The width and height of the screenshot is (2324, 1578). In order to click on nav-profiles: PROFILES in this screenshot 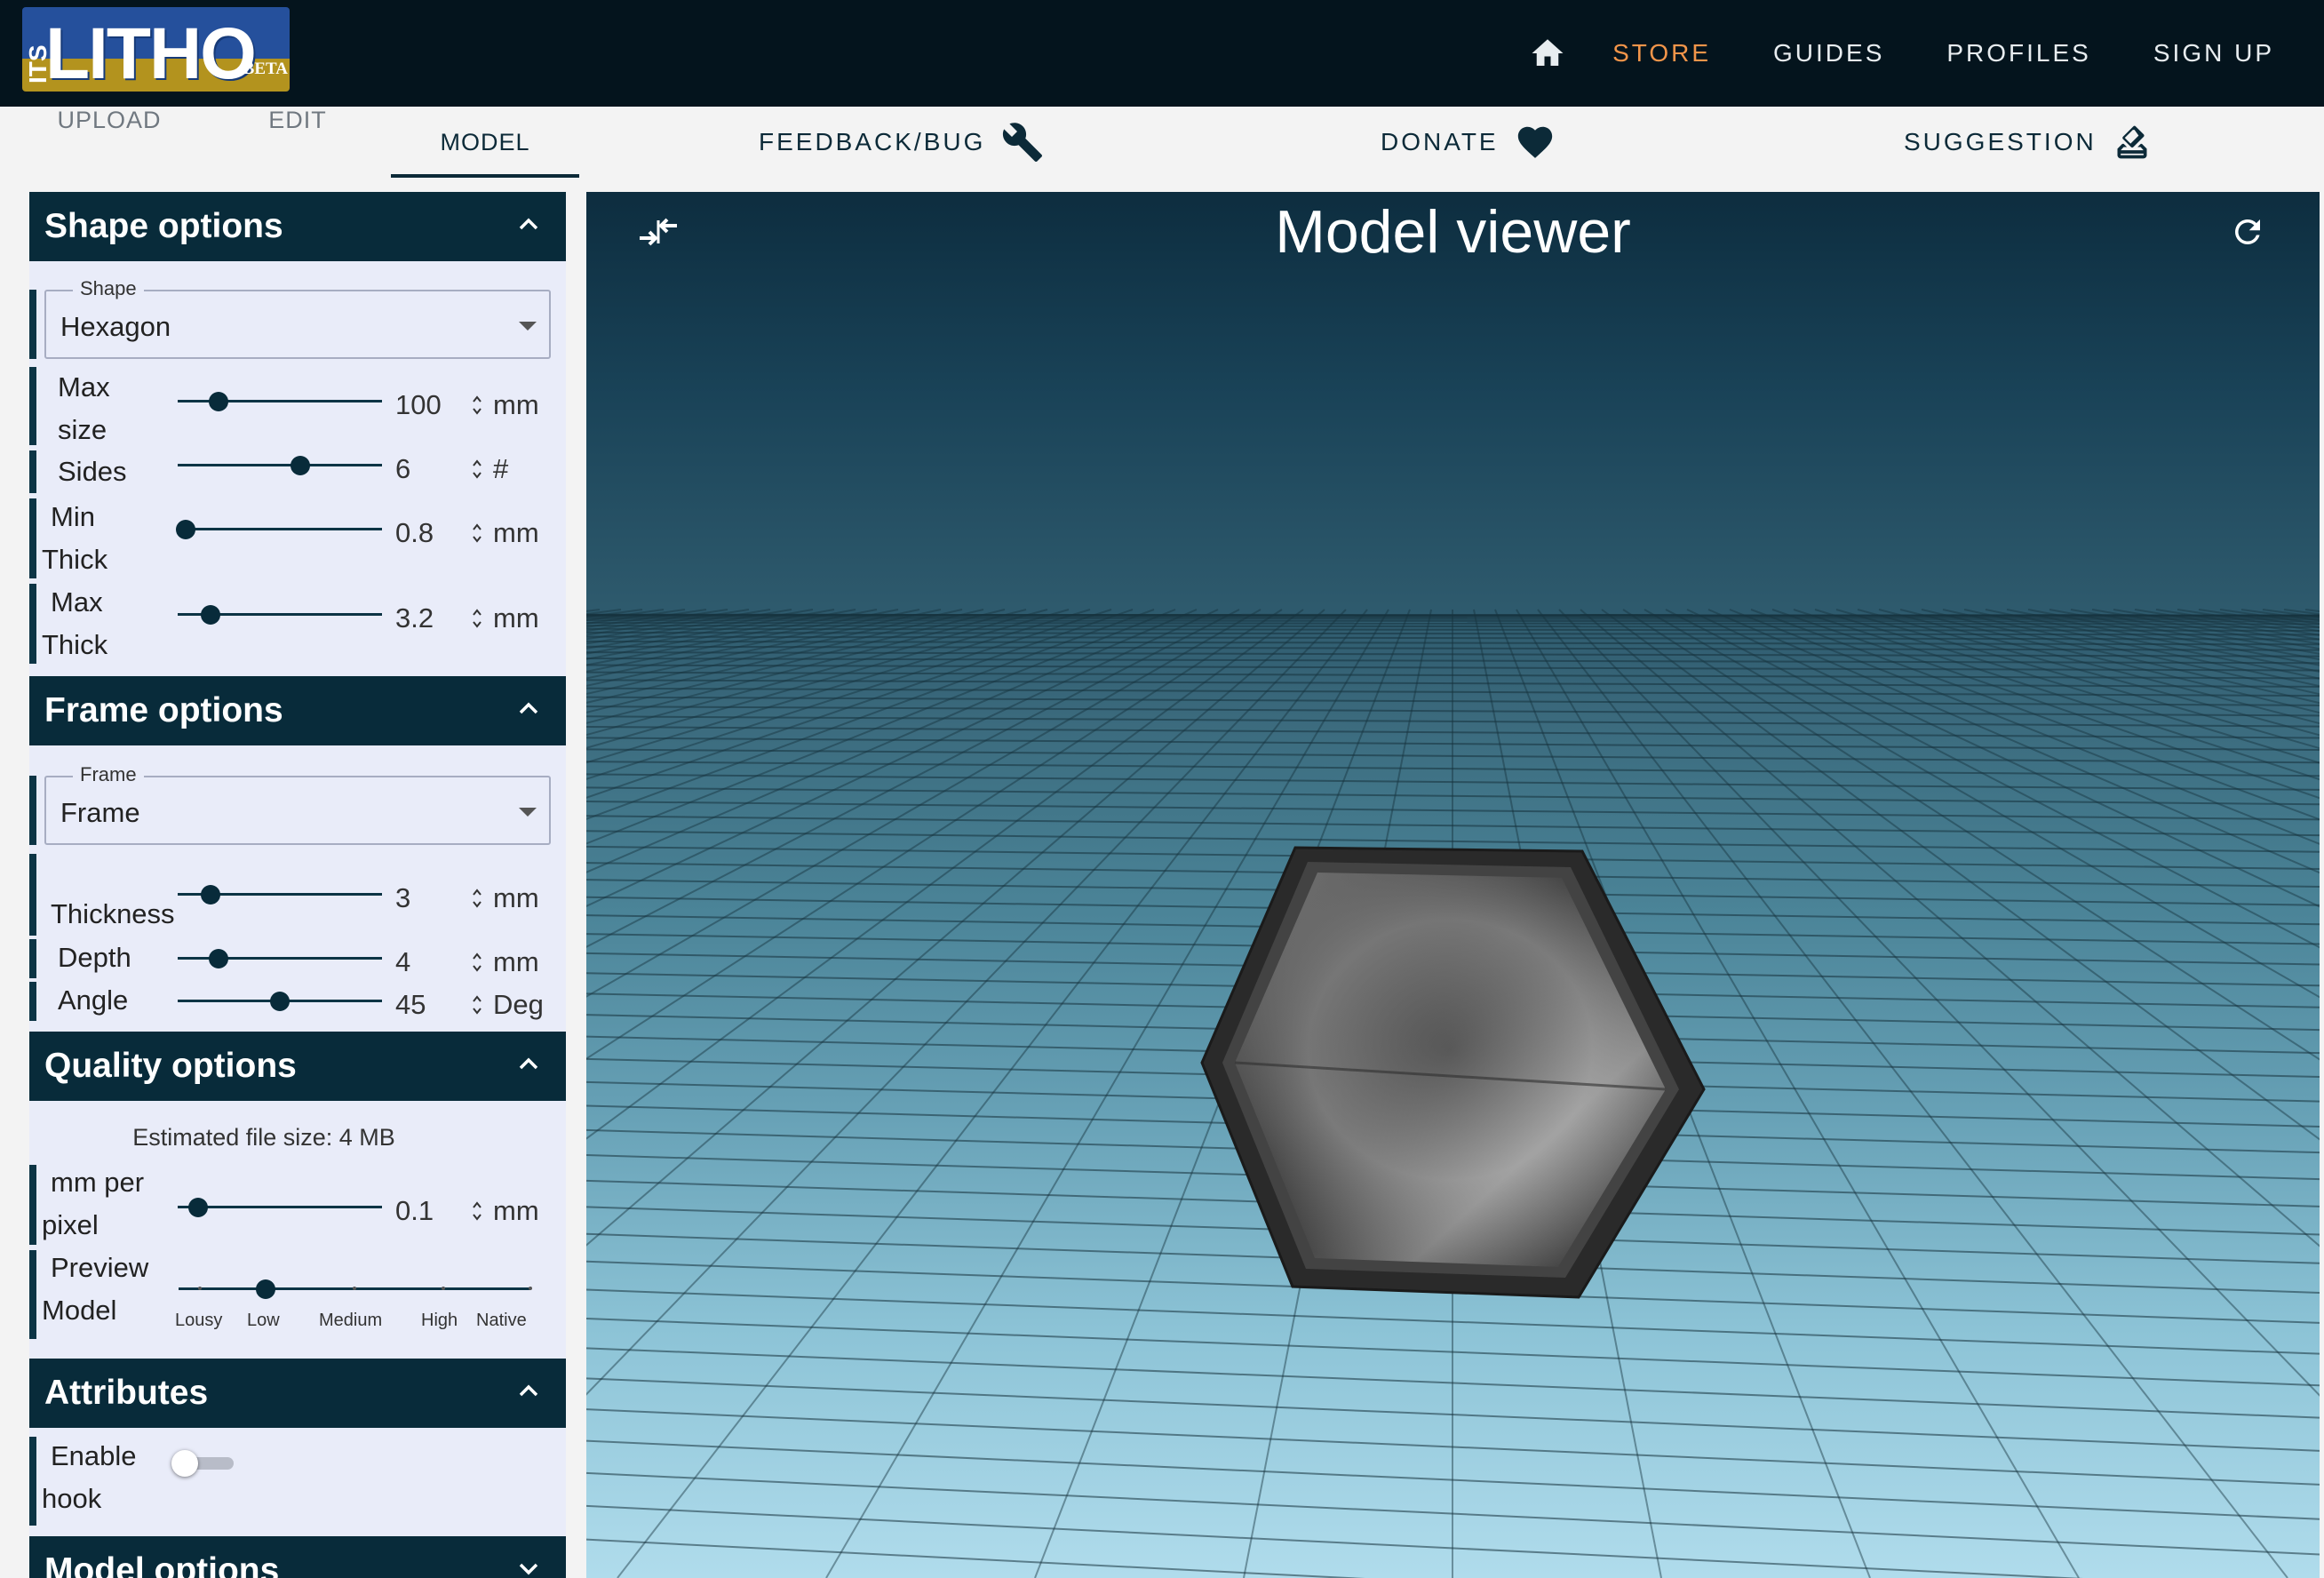, I will do `click(2018, 53)`.